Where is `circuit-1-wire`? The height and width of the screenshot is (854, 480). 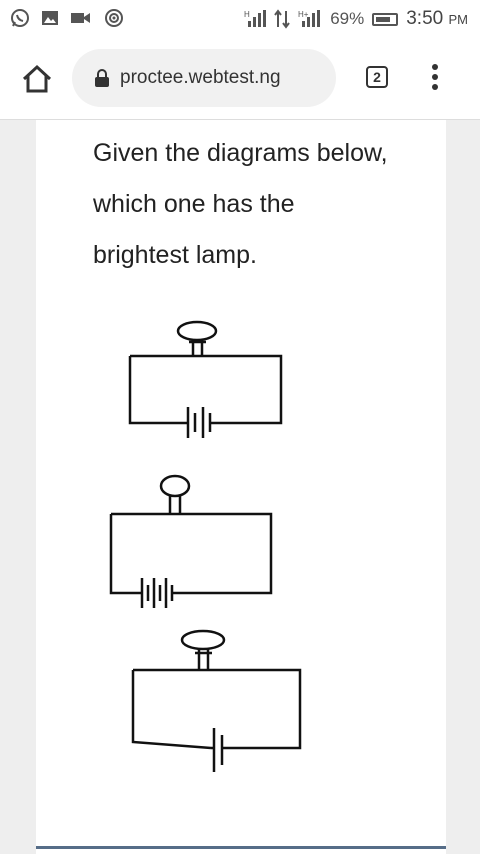
circuit-1-wire is located at coordinates (205, 389).